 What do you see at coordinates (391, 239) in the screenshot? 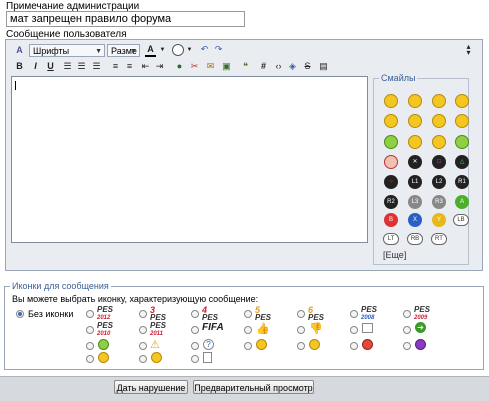
I see `gamepad-lt-icon: LT` at bounding box center [391, 239].